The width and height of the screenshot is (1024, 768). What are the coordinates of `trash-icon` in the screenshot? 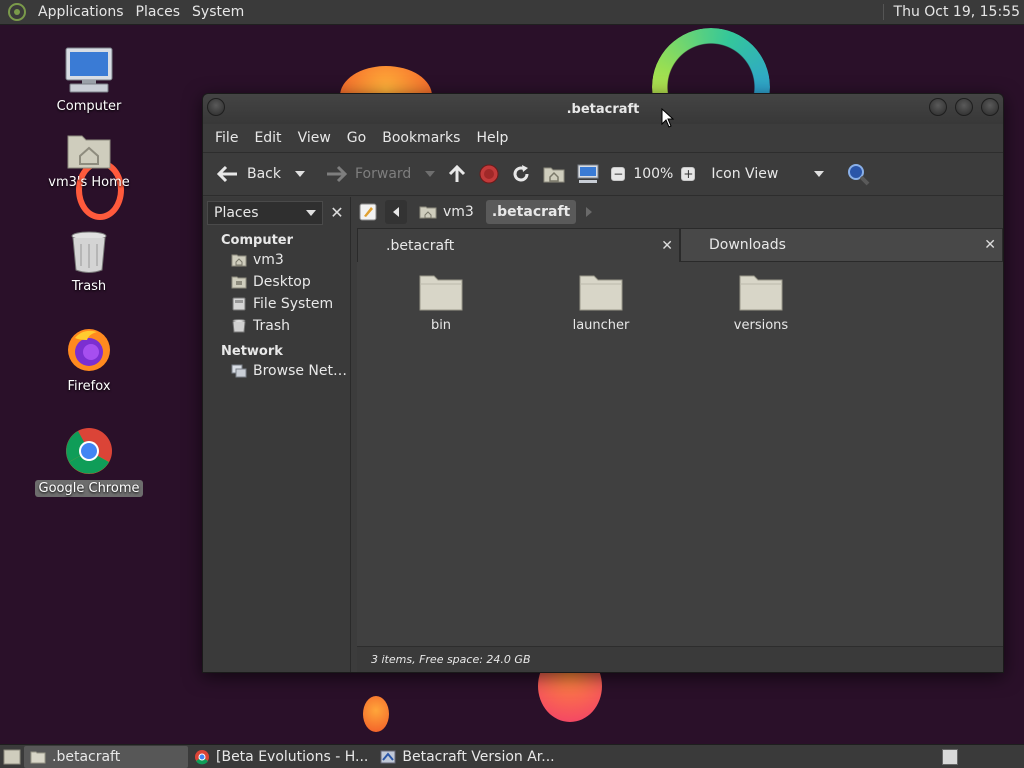 It's located at (89, 252).